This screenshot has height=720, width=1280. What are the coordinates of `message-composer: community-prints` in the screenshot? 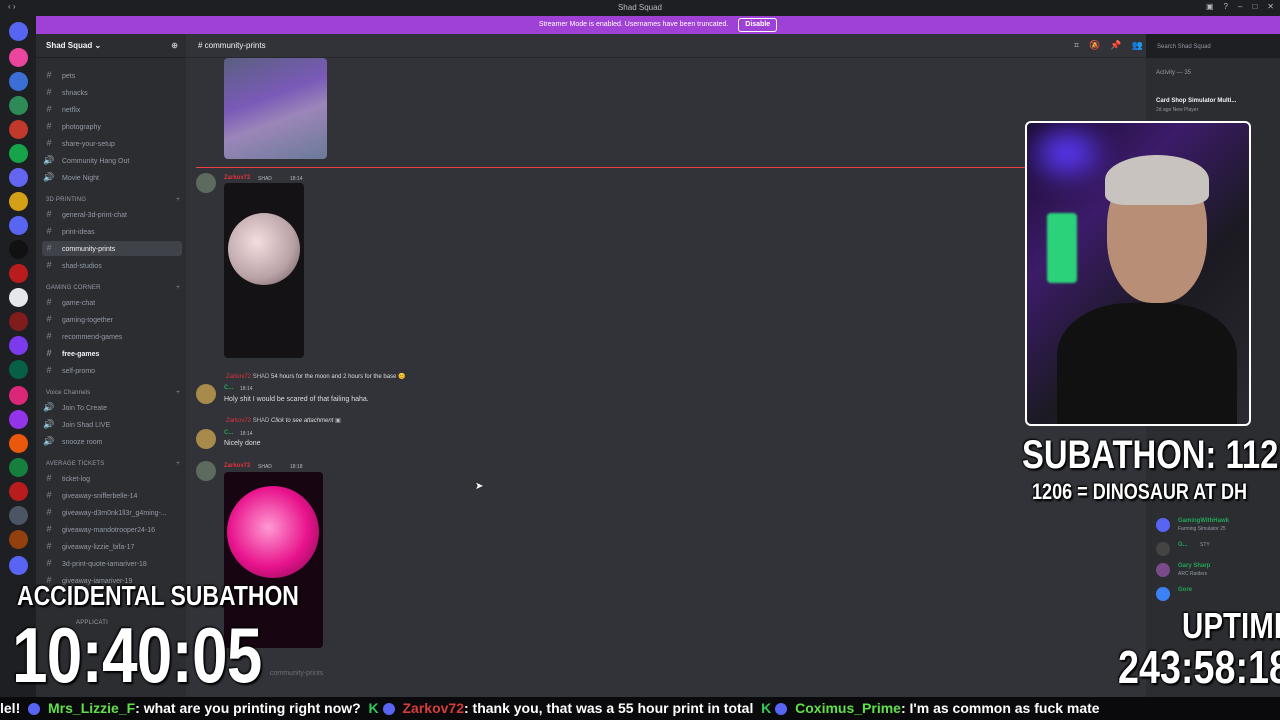 It's located at (666, 679).